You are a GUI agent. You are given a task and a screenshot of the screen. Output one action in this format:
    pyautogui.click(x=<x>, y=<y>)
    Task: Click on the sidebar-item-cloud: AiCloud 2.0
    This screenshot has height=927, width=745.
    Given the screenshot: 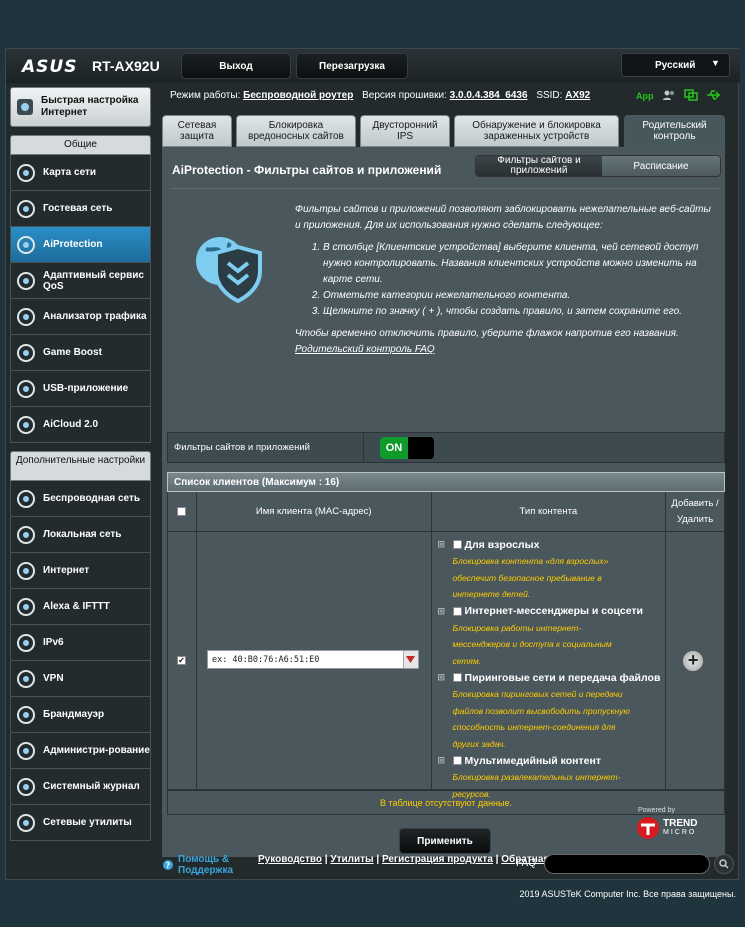 What is the action you would take?
    pyautogui.click(x=80, y=425)
    